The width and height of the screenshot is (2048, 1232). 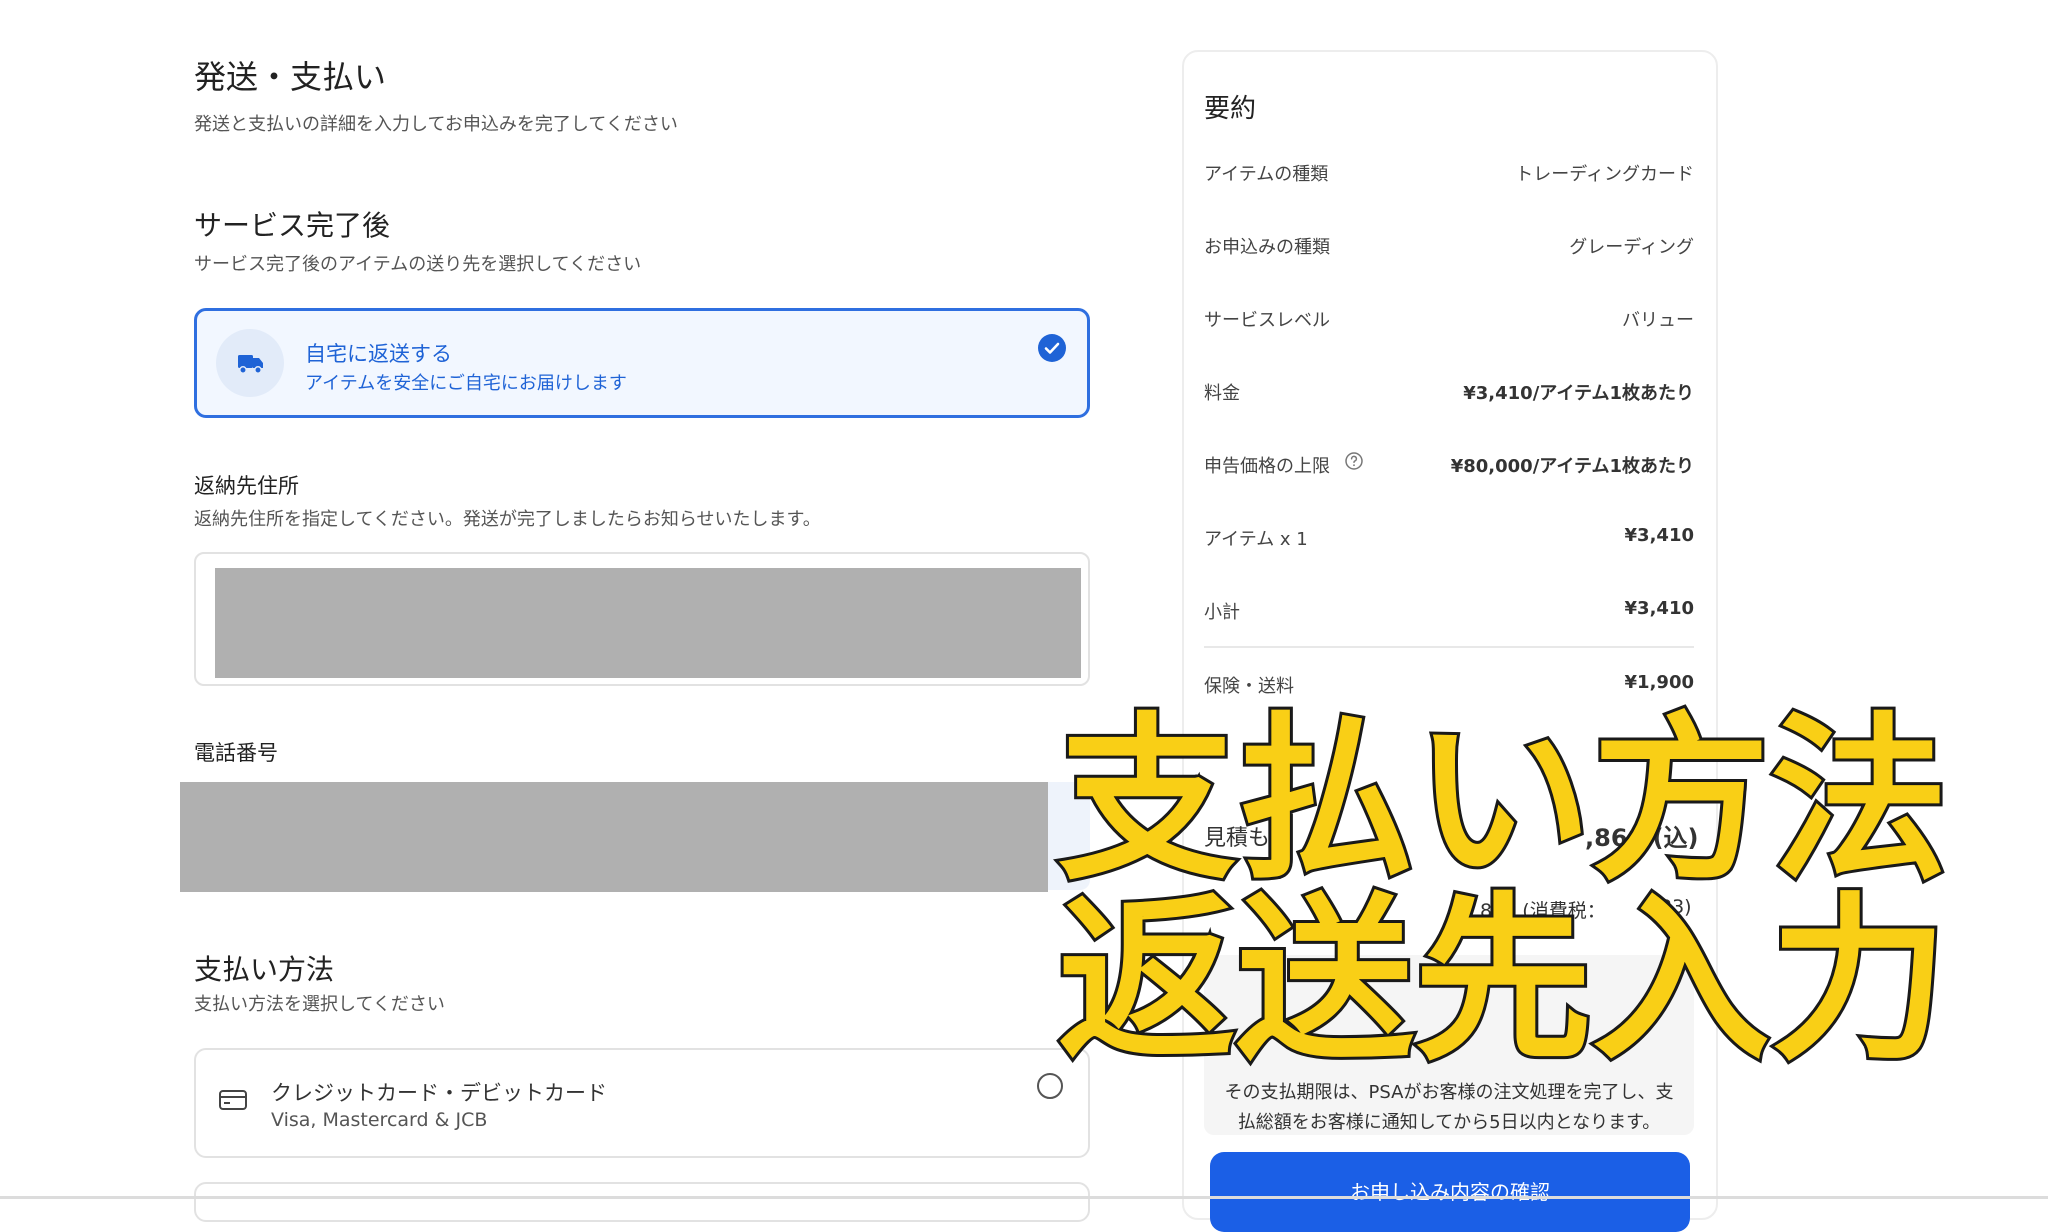 What do you see at coordinates (1267, 466) in the screenshot?
I see `summary-label-declared-value: 申告価格の上限` at bounding box center [1267, 466].